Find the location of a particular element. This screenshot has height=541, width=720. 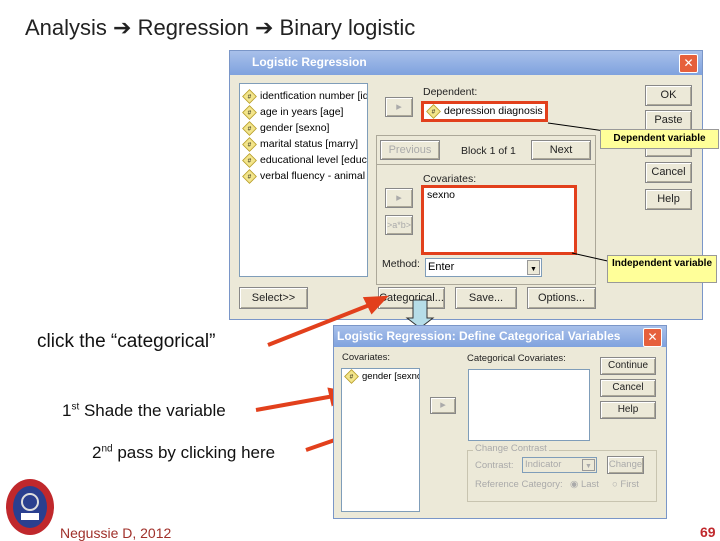

instruction-step2: 2nd pass by clicking here is located at coordinates (183, 453).